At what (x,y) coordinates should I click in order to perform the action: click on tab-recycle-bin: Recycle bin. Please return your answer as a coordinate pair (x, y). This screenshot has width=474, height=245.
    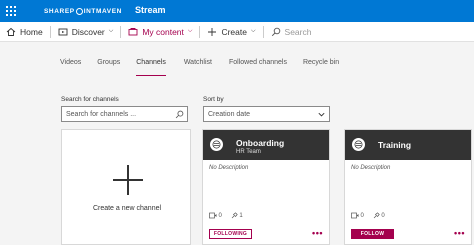
    Looking at the image, I should click on (321, 66).